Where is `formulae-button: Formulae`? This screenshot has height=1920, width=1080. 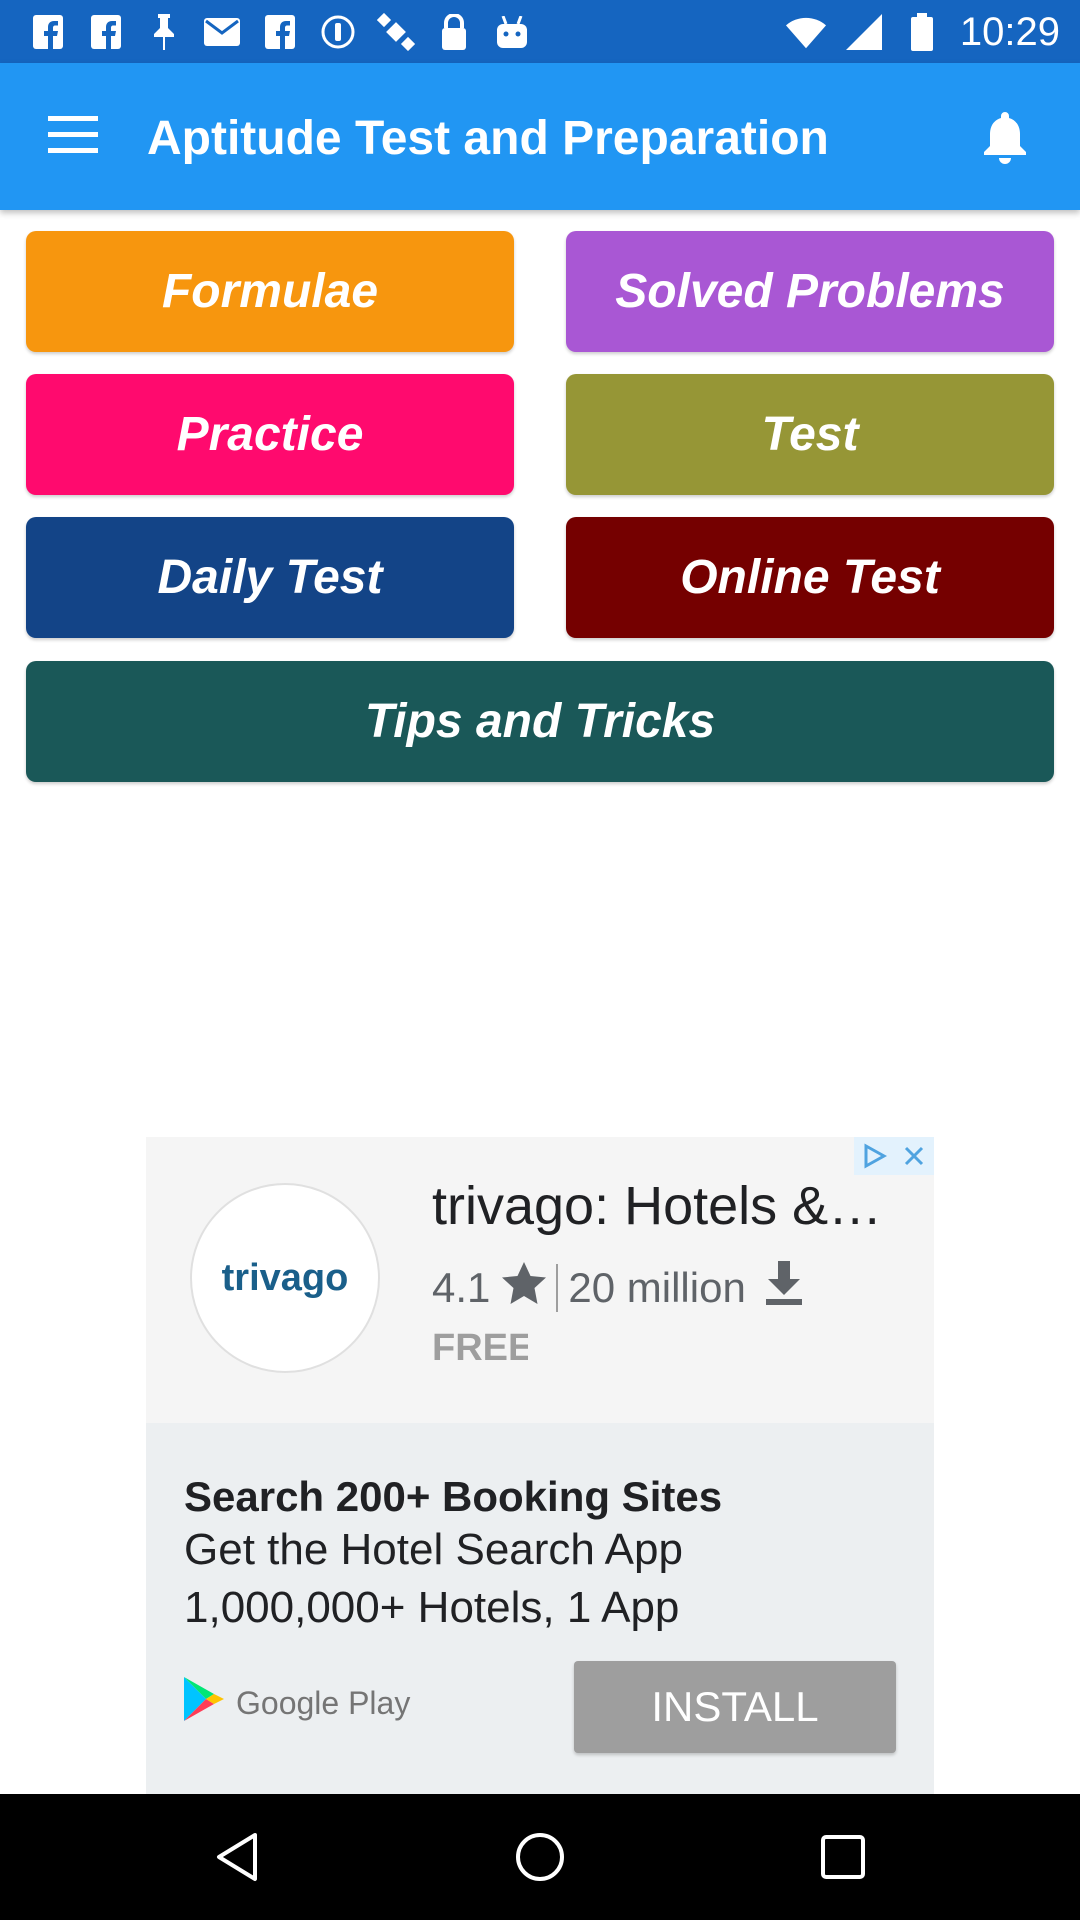
formulae-button: Formulae is located at coordinates (270, 291).